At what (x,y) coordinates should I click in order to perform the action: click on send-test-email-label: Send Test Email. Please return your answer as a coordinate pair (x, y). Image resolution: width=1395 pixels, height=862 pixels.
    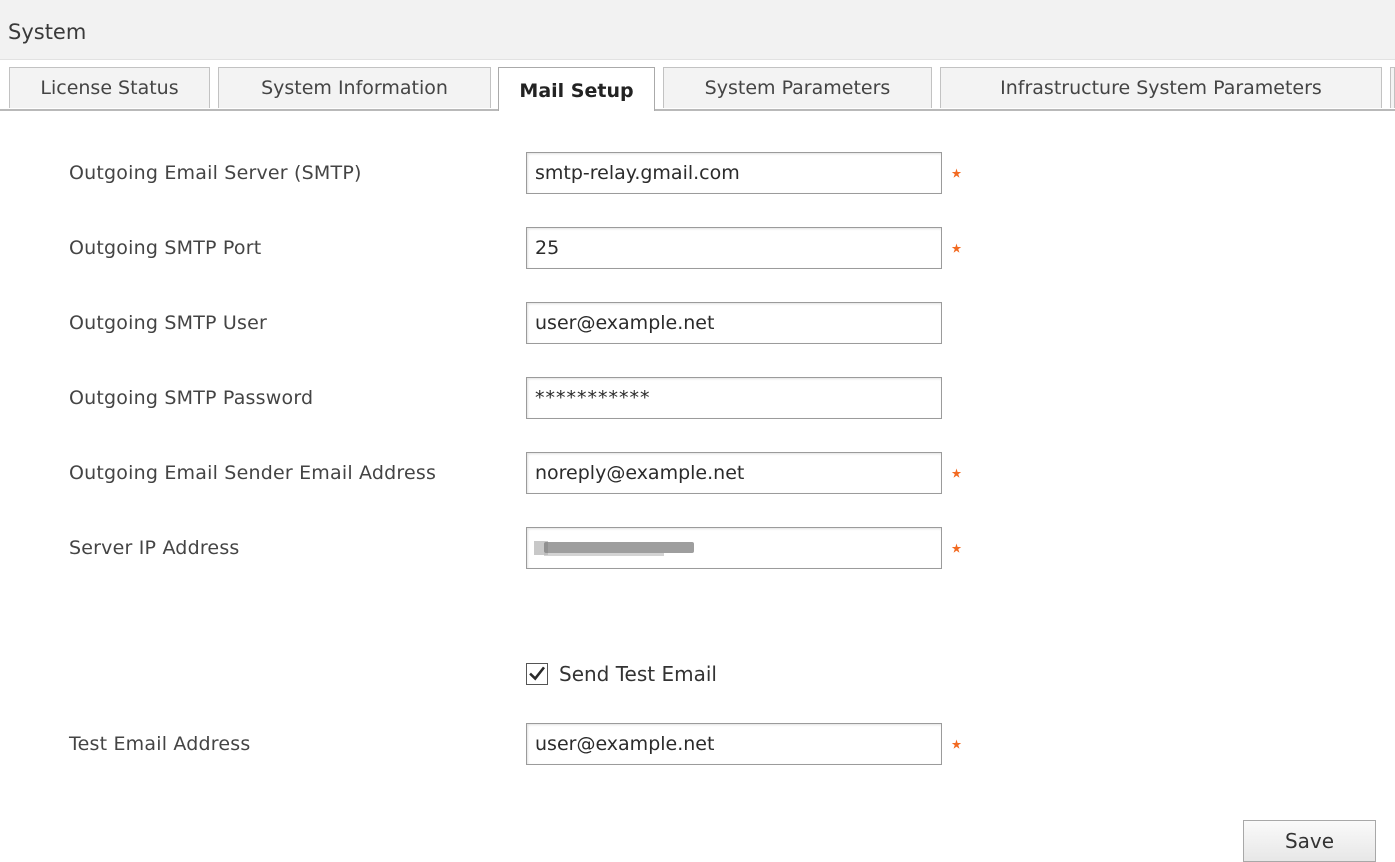
    Looking at the image, I should click on (638, 674).